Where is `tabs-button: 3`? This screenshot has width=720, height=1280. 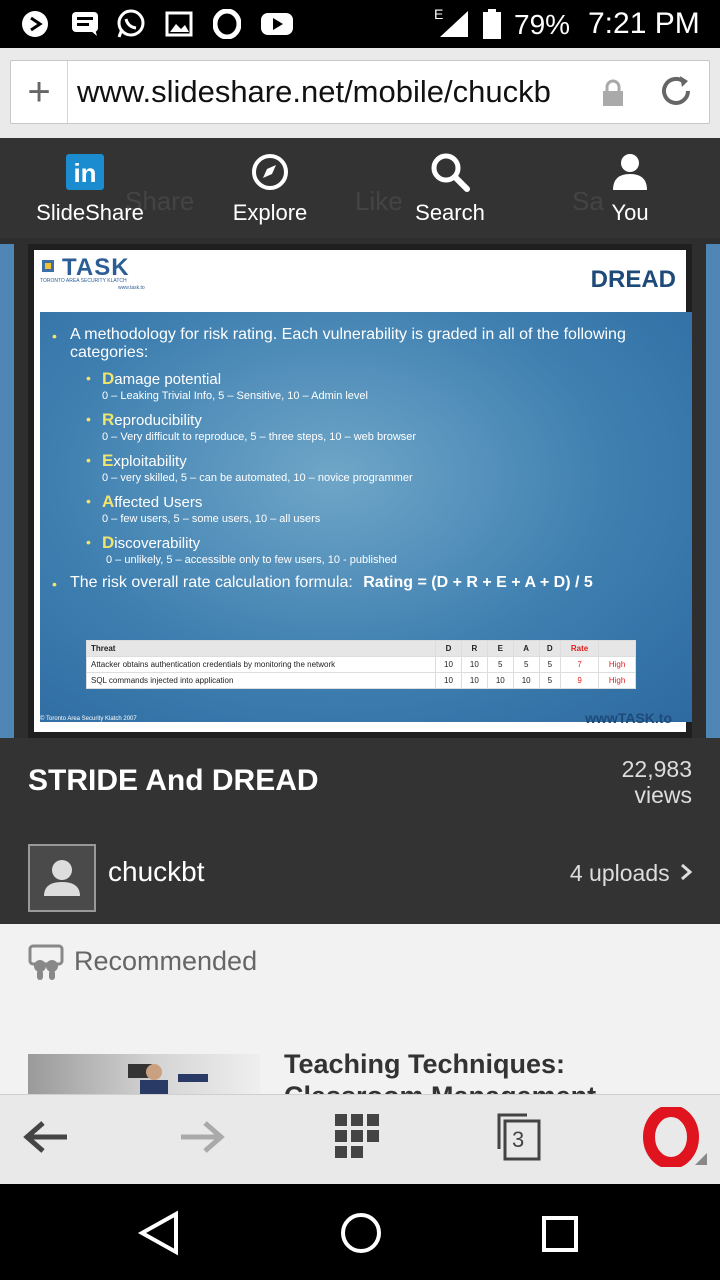 tabs-button: 3 is located at coordinates (518, 1137).